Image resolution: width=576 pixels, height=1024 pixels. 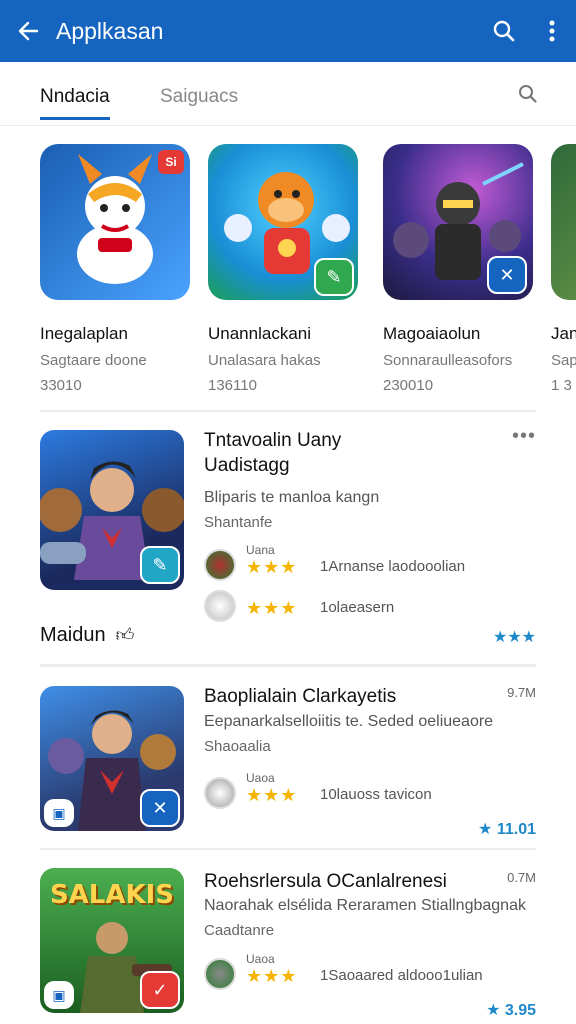 I want to click on review-row: Uana ★★★ 1Arnanse laodooolian, so click(x=369, y=562).